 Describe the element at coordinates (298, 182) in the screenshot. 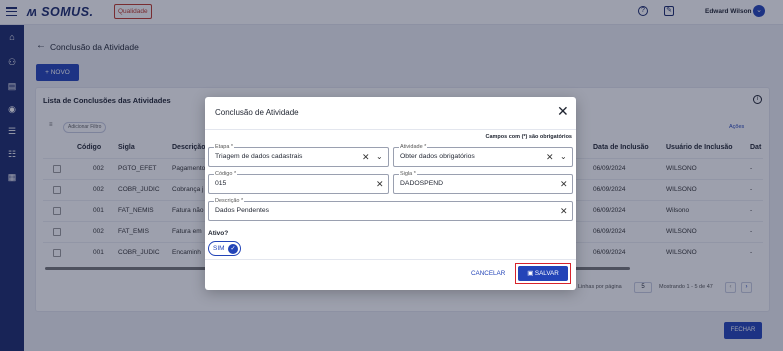

I see `codigo-field: Código * 015 ✕` at that location.